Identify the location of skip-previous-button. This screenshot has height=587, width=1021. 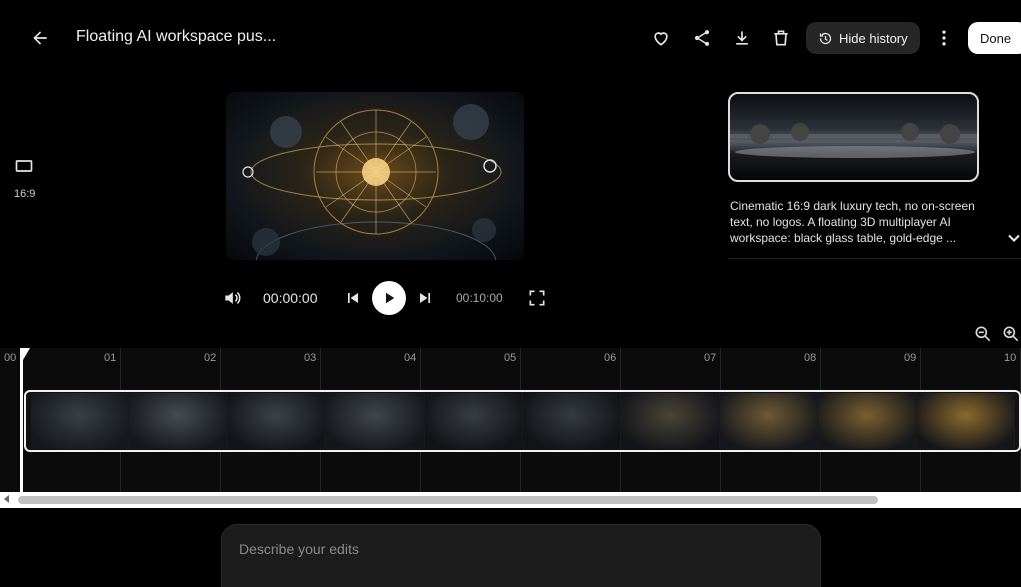
(353, 298).